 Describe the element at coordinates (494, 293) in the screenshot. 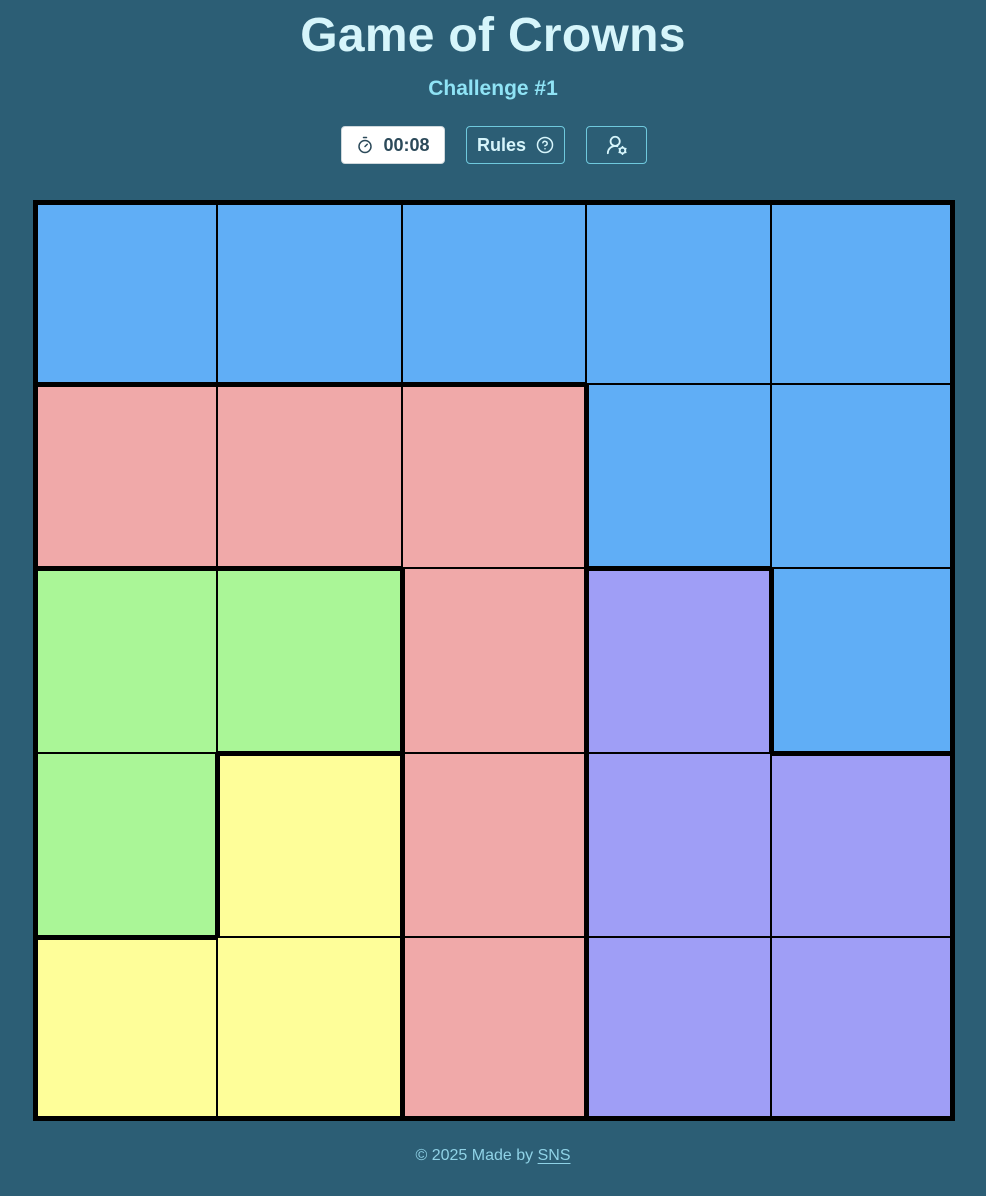

I see `cell-r1-c3` at that location.